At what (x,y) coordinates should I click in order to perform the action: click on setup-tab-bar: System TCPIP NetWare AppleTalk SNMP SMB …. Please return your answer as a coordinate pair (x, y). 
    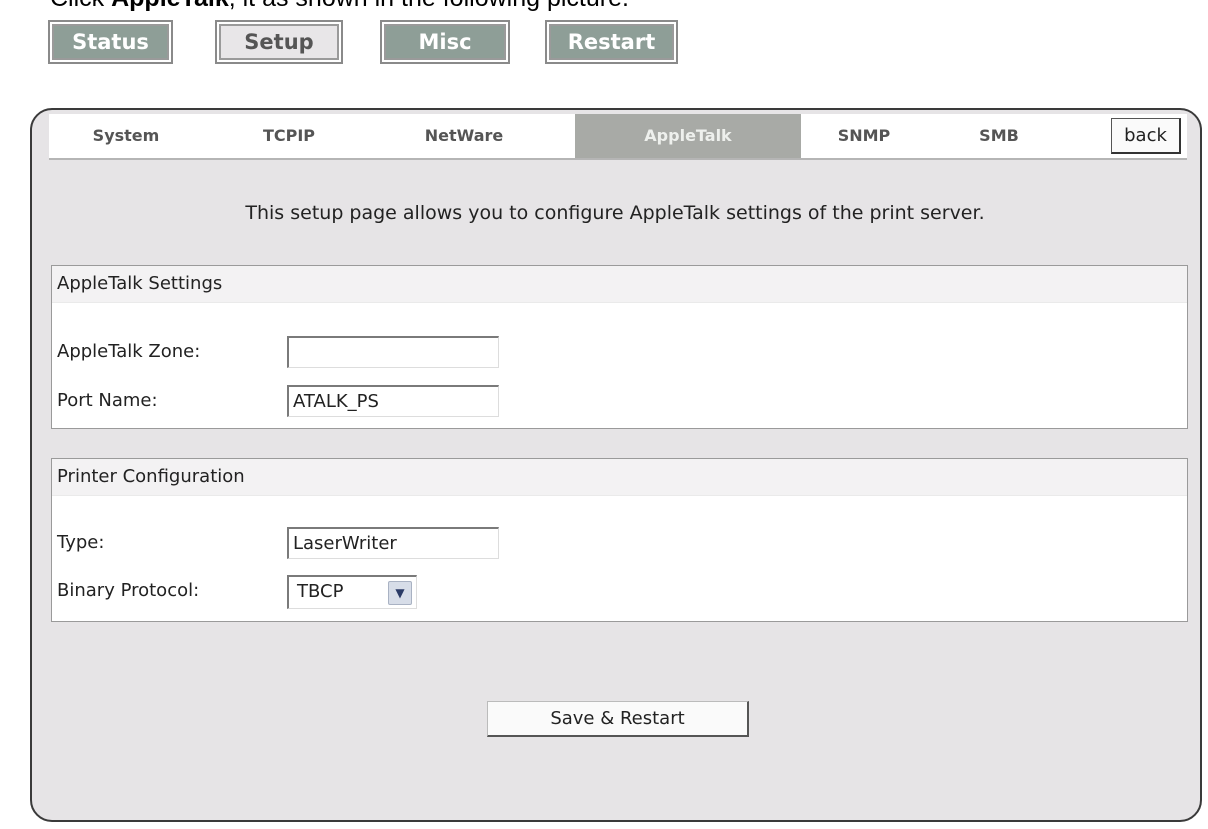
    Looking at the image, I should click on (618, 137).